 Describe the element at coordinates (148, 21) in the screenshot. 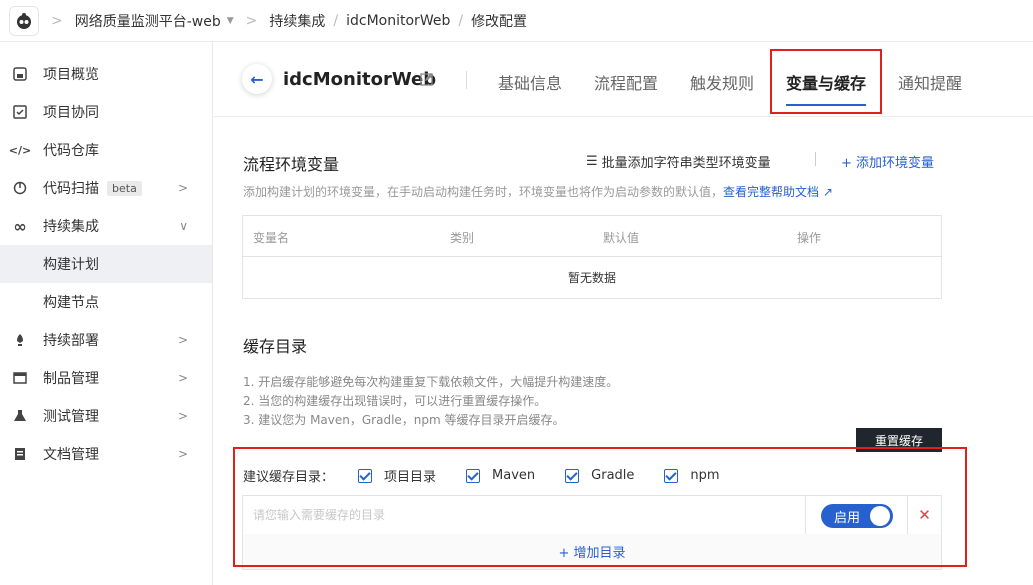

I see `breadcrumb-project: 网络质量监测平台-web` at that location.